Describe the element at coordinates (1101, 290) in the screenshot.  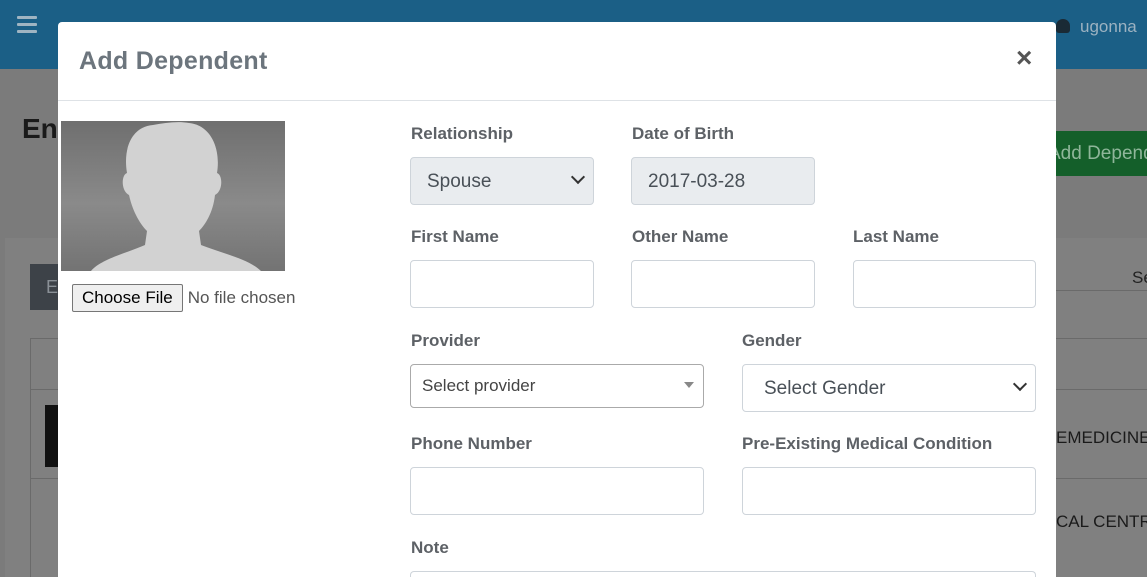
I see `search-underline` at that location.